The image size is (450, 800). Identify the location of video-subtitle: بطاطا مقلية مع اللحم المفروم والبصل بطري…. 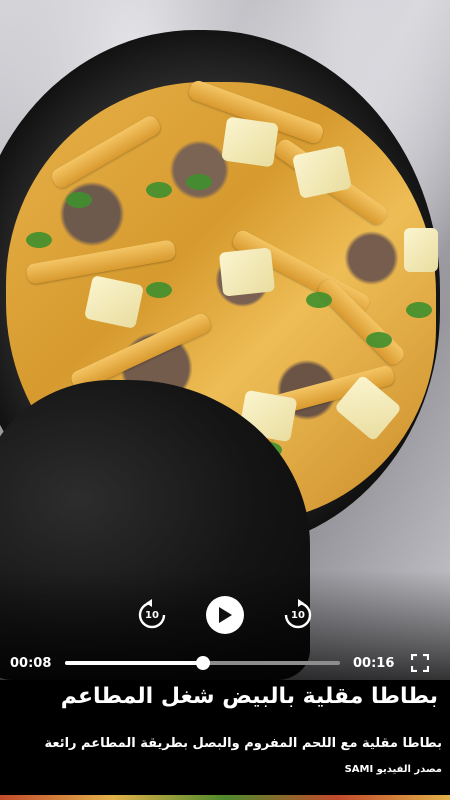
(243, 743).